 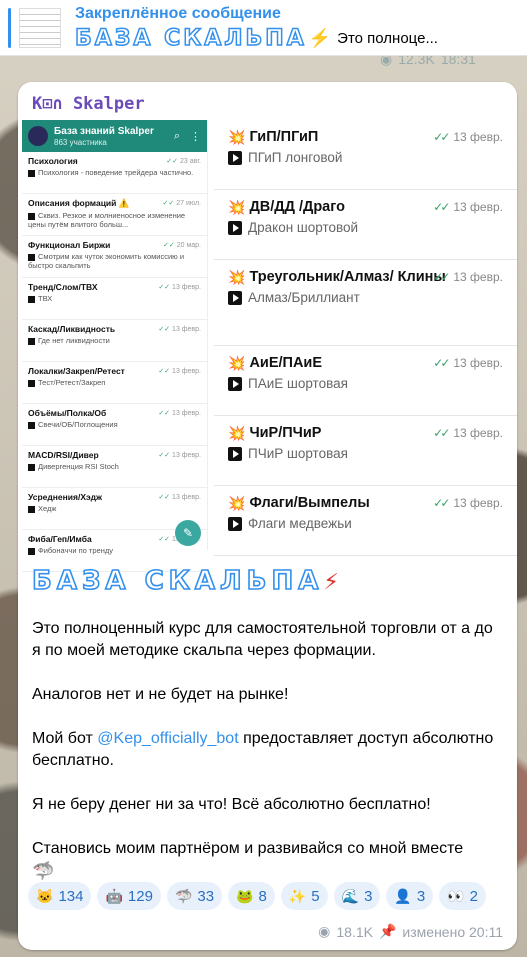 I want to click on phone-item-text: Свечи/ОБ/Поглощения, so click(x=114, y=424).